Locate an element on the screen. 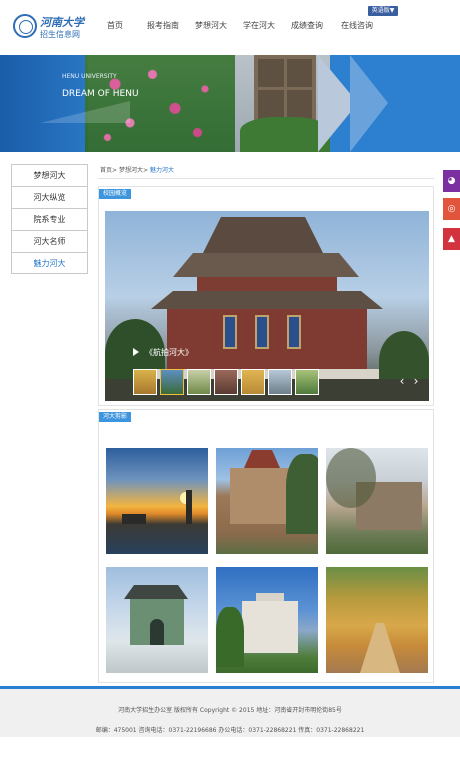 The width and height of the screenshot is (460, 760). weibo-icon: ◎ is located at coordinates (451, 209).